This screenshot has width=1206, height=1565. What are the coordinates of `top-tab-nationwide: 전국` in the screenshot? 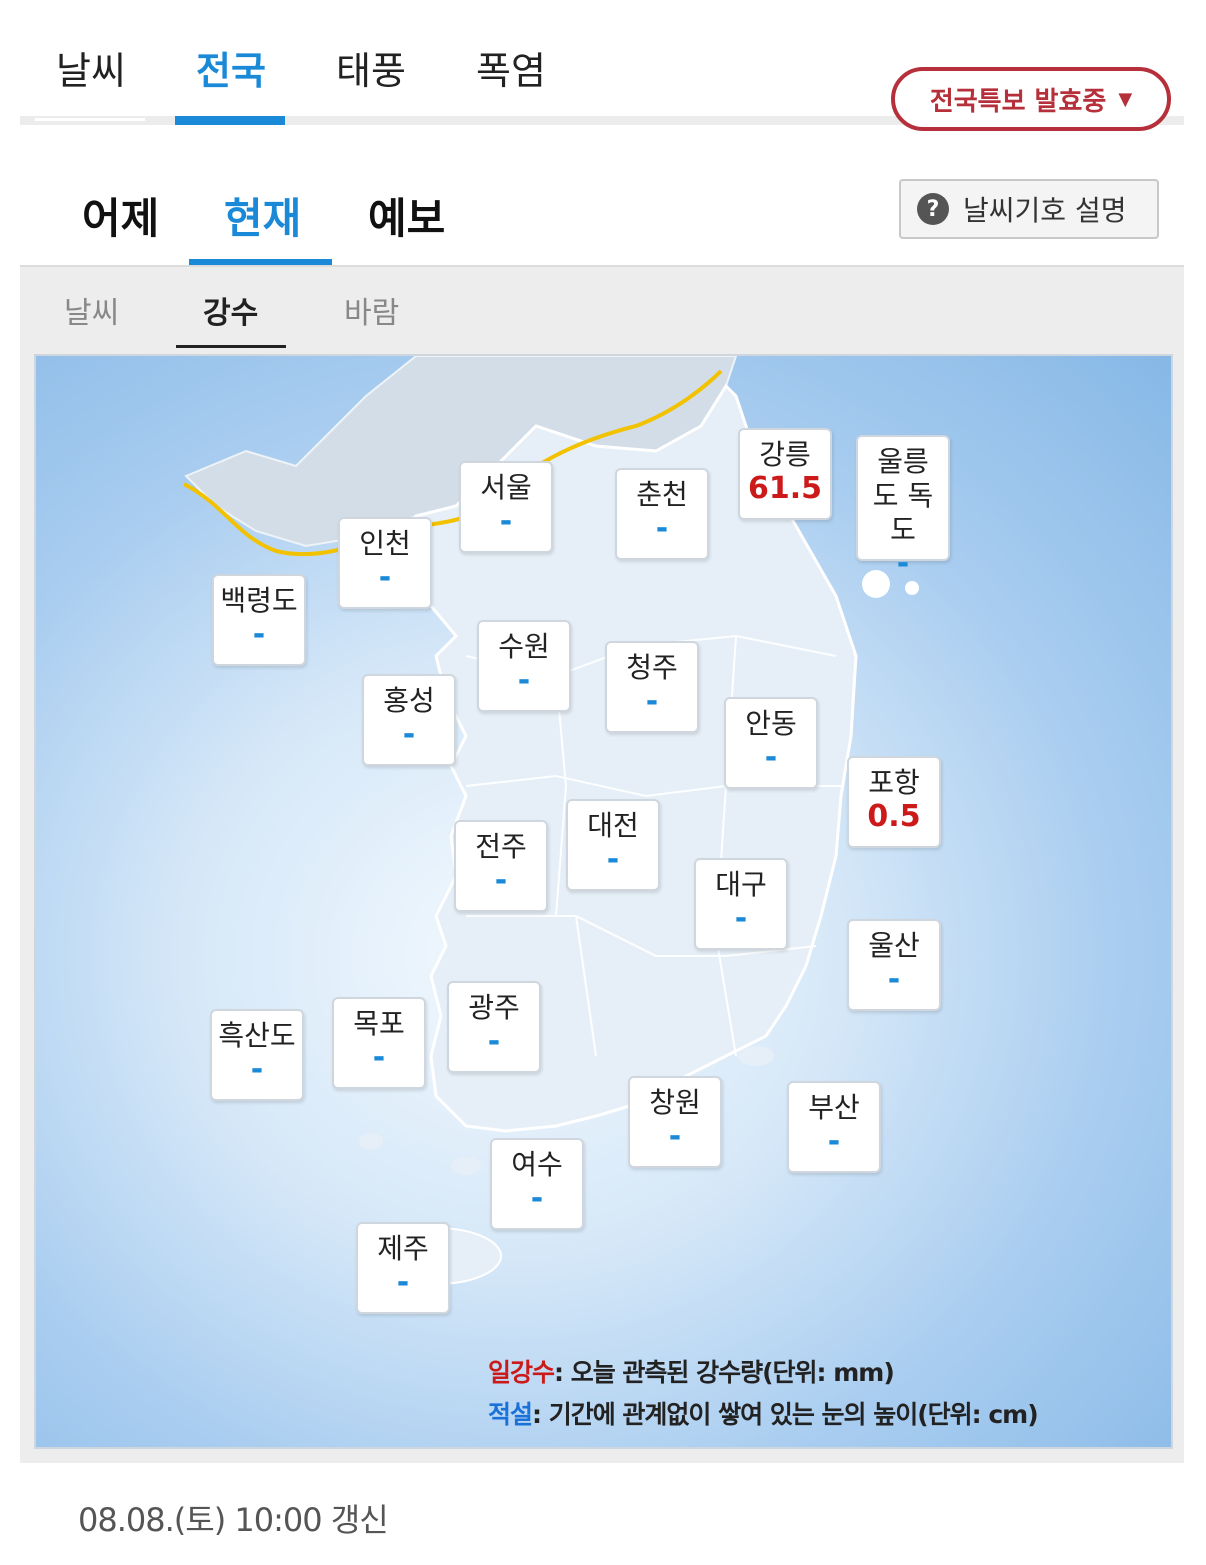 It's located at (231, 67).